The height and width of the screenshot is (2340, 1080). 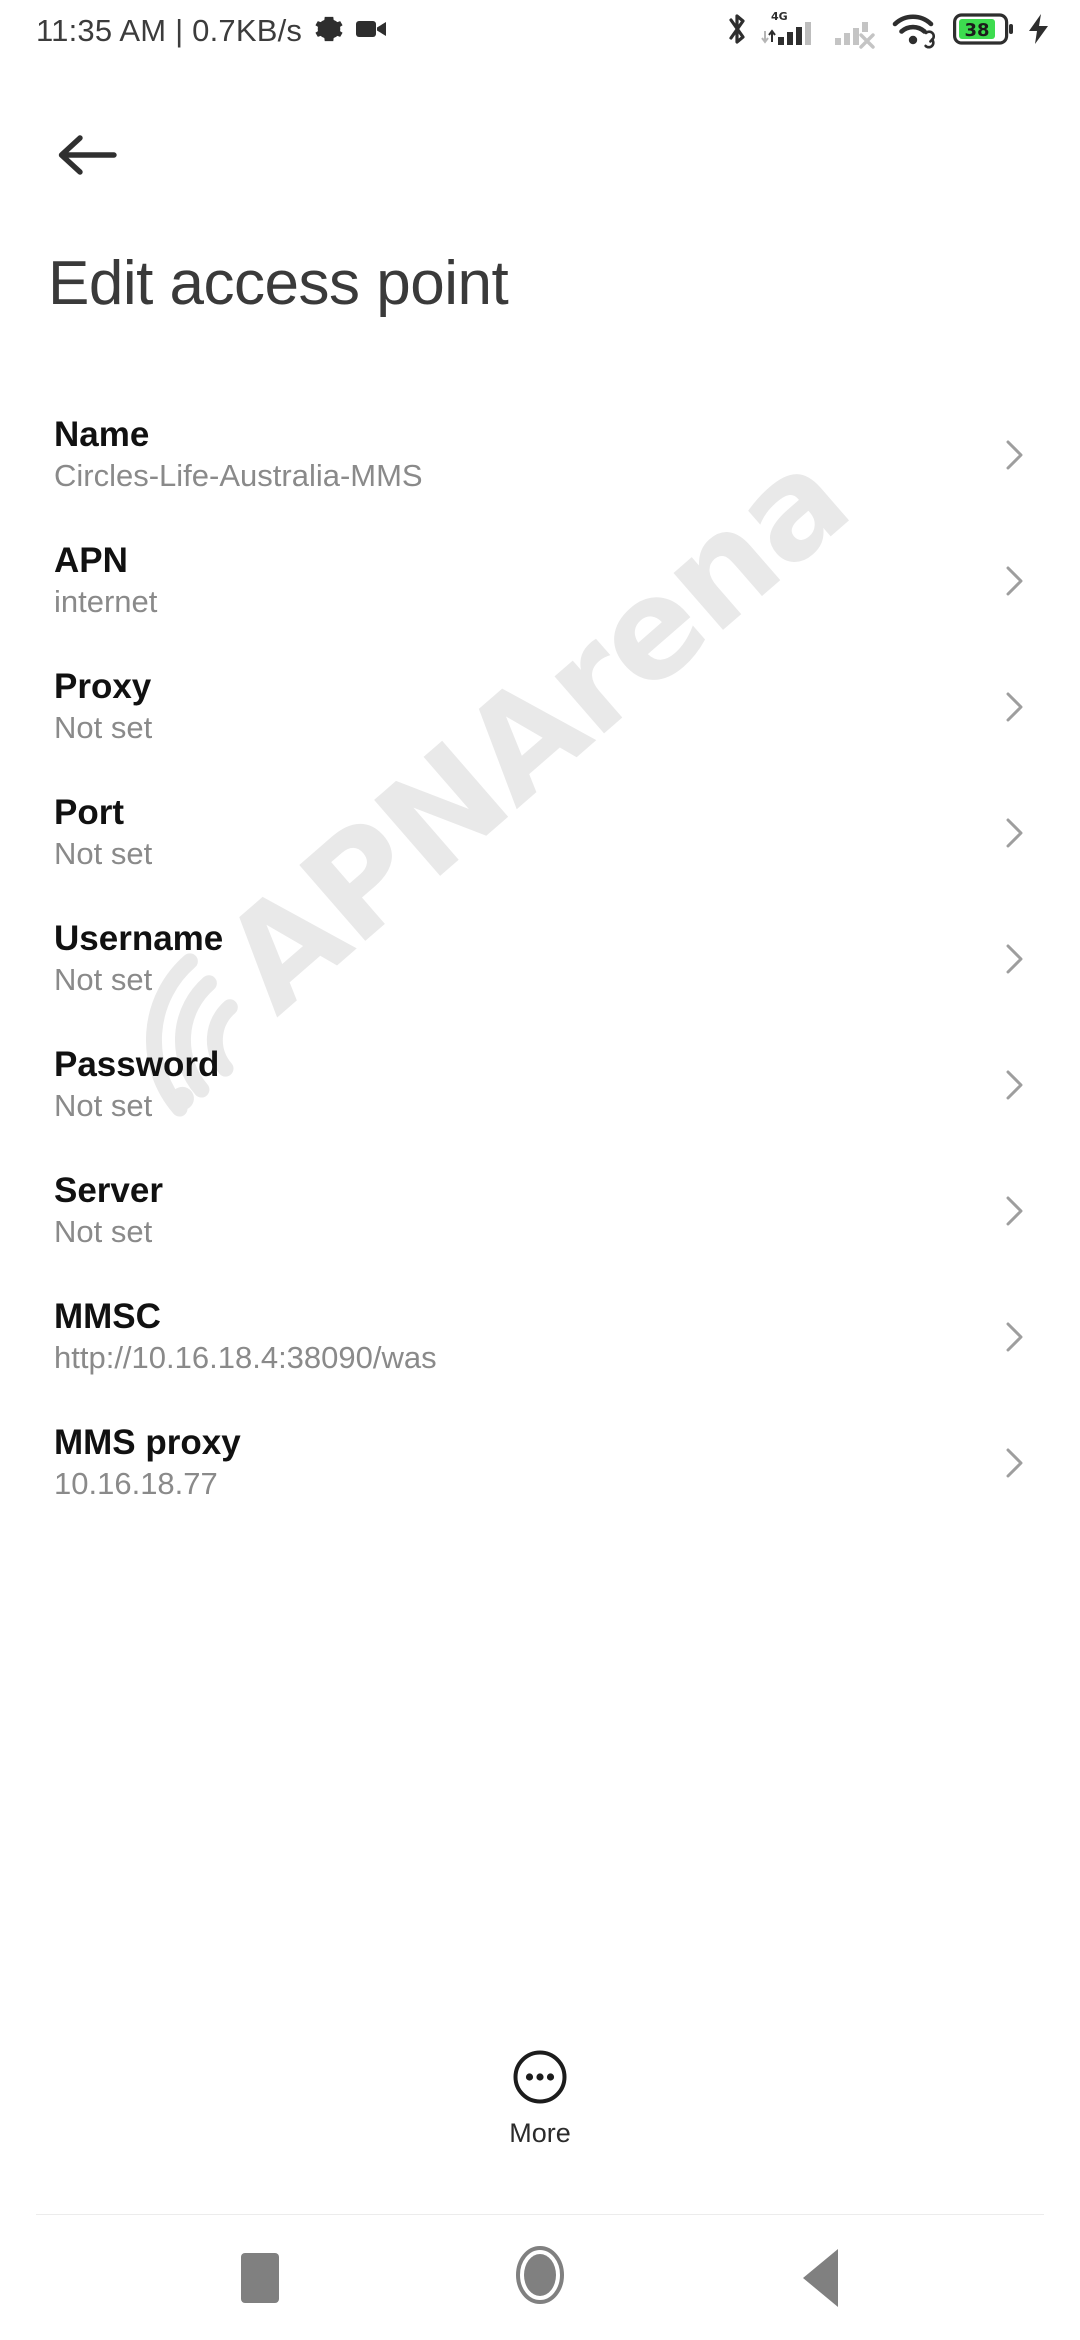 I want to click on row-texts: Port Not set, so click(x=103, y=832).